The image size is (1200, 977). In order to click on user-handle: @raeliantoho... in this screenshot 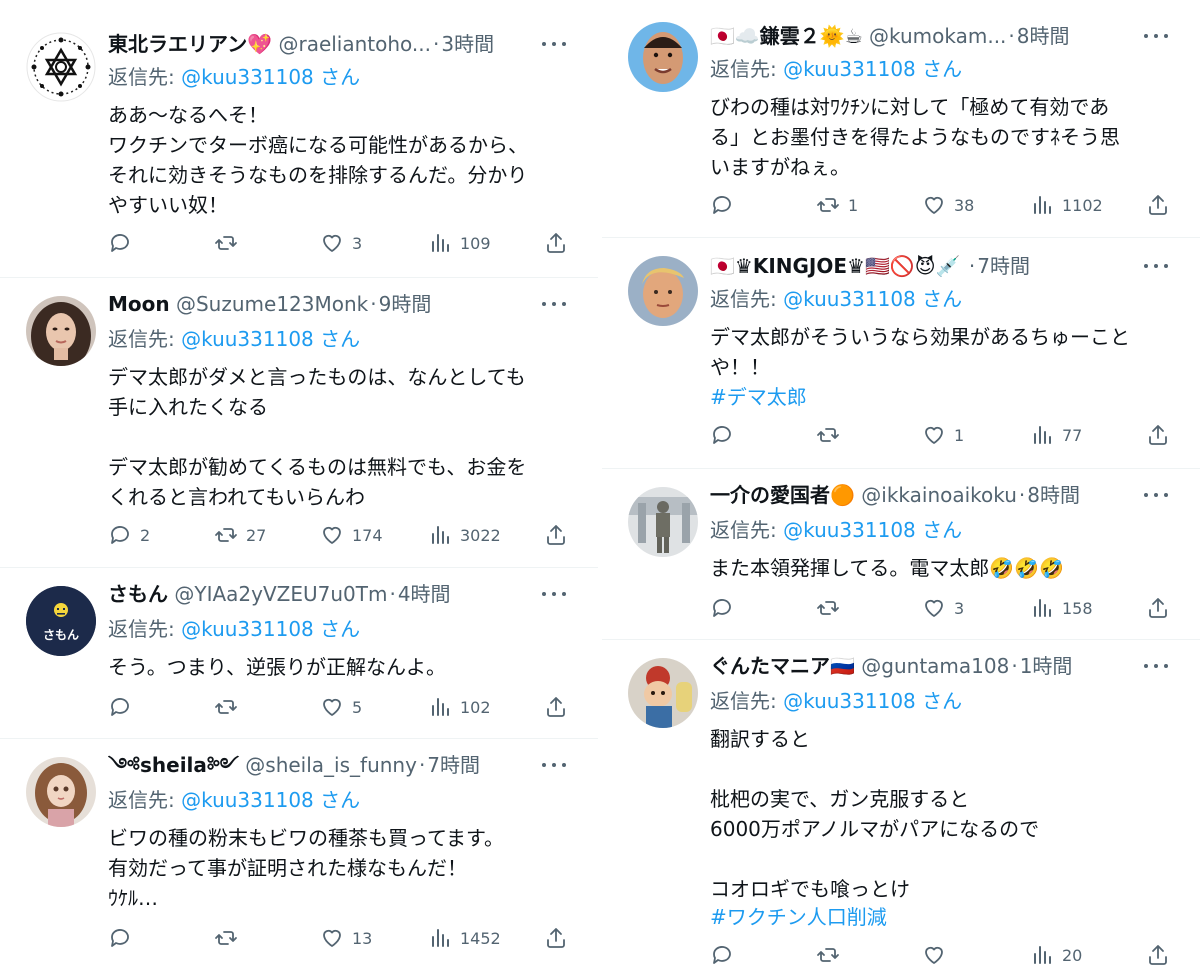, I will do `click(354, 44)`.